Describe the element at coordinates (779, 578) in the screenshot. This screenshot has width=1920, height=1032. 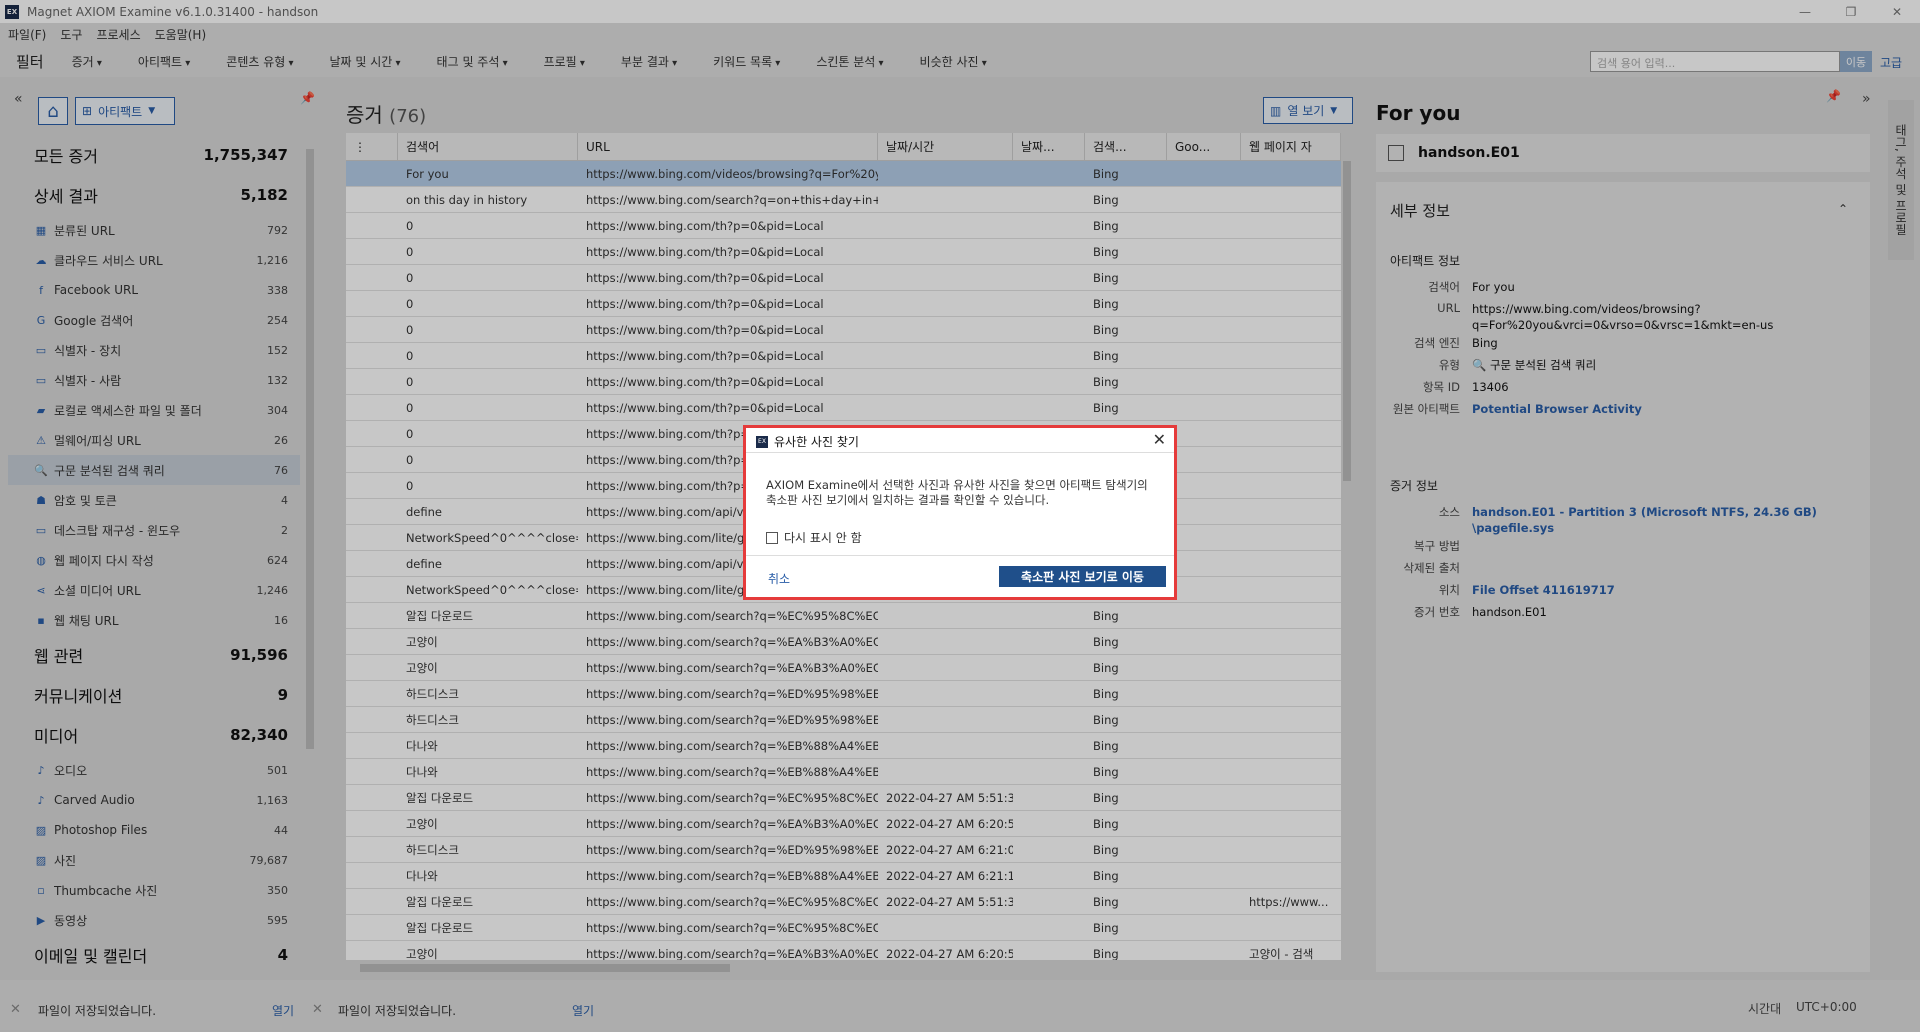
I see `cancel-button: 취소` at that location.